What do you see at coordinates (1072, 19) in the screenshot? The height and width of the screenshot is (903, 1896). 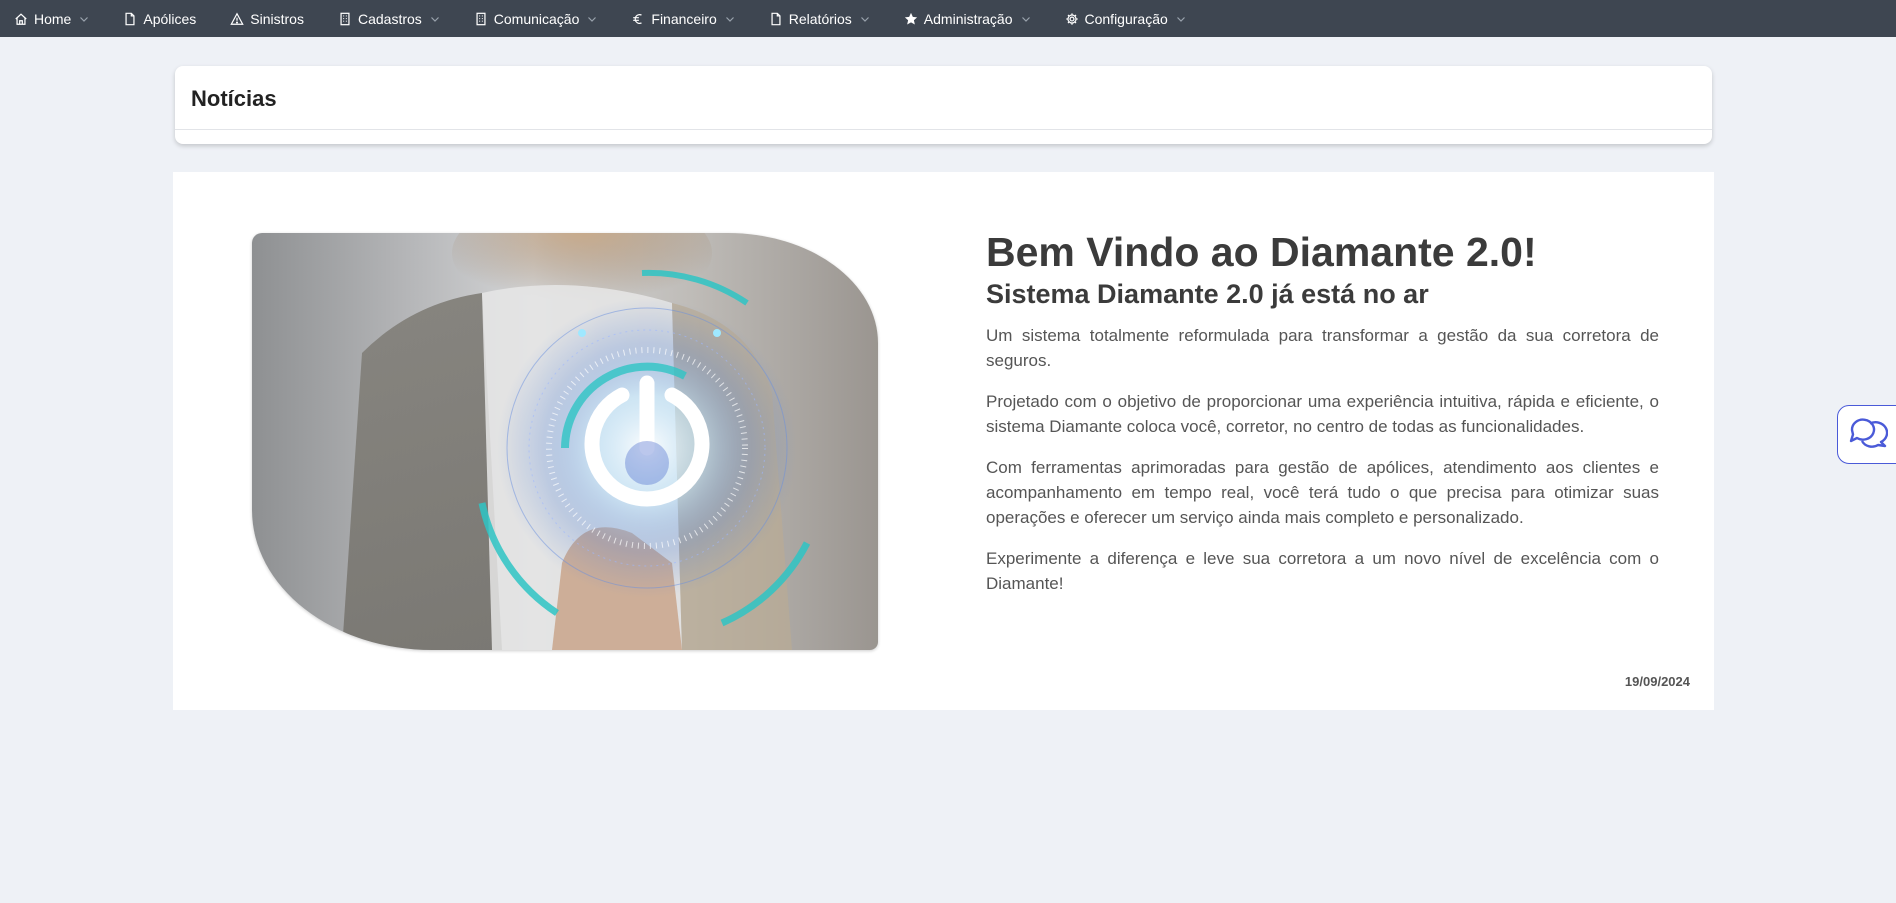 I see `gear-icon` at bounding box center [1072, 19].